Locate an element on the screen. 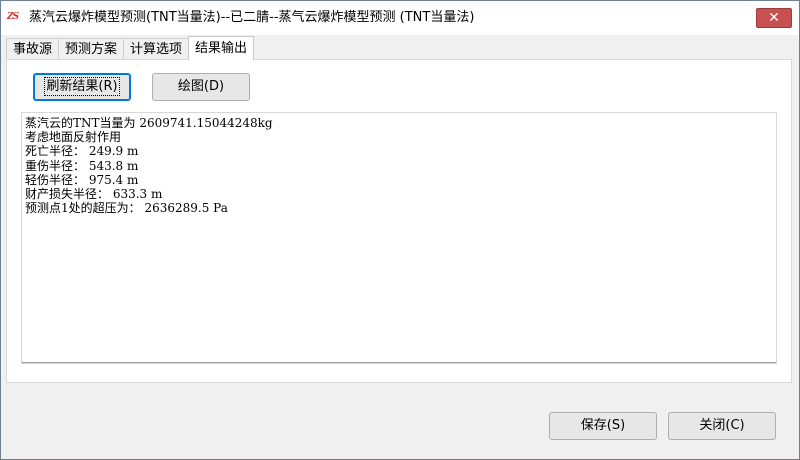 Image resolution: width=800 pixels, height=460 pixels. close-button: 关闭(C) is located at coordinates (722, 426).